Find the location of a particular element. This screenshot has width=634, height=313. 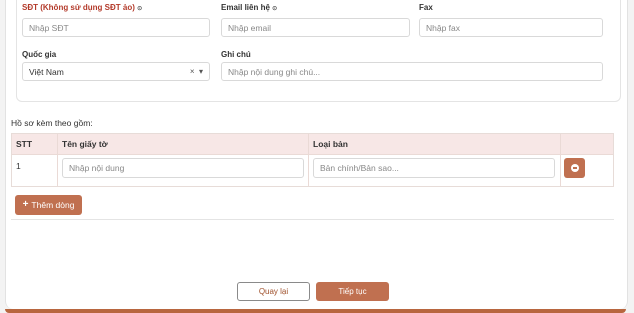

country-select: Việt Nam × ▾ is located at coordinates (116, 71).